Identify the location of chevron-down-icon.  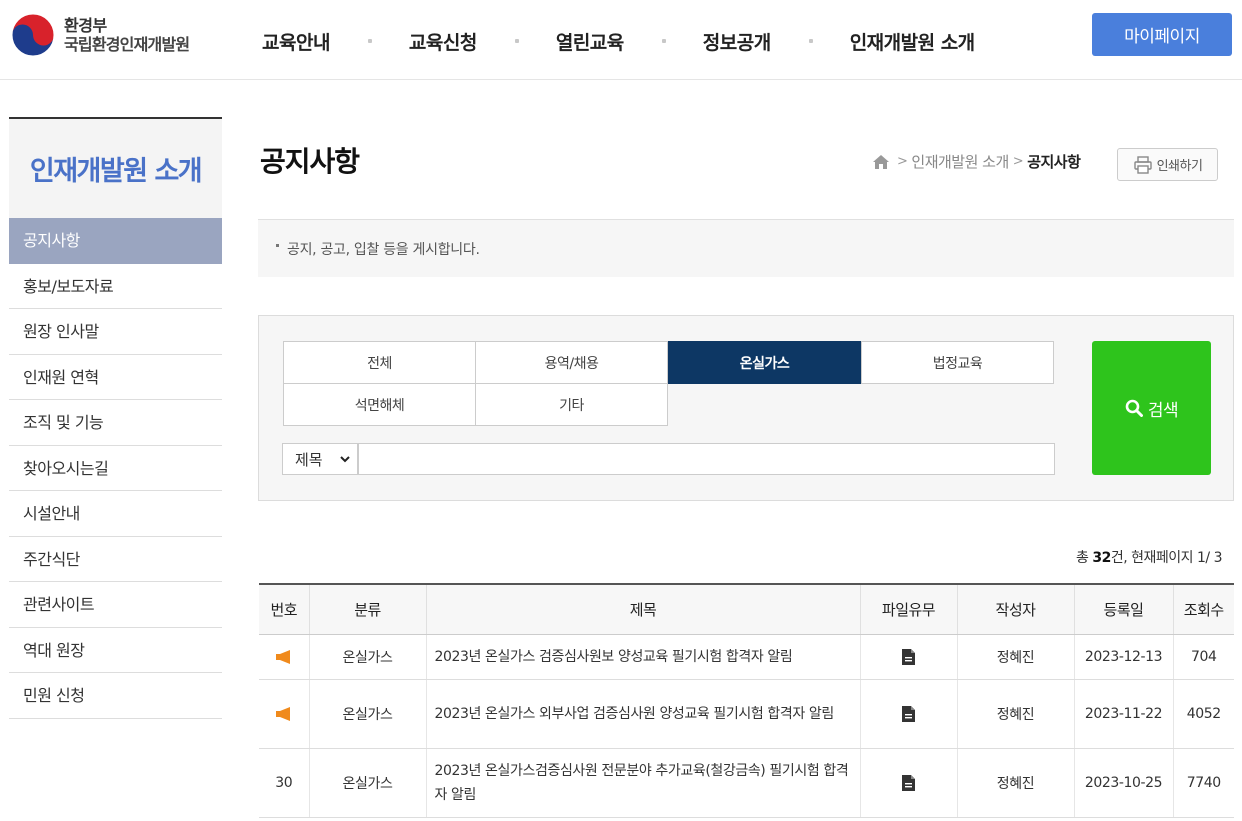
(345, 459).